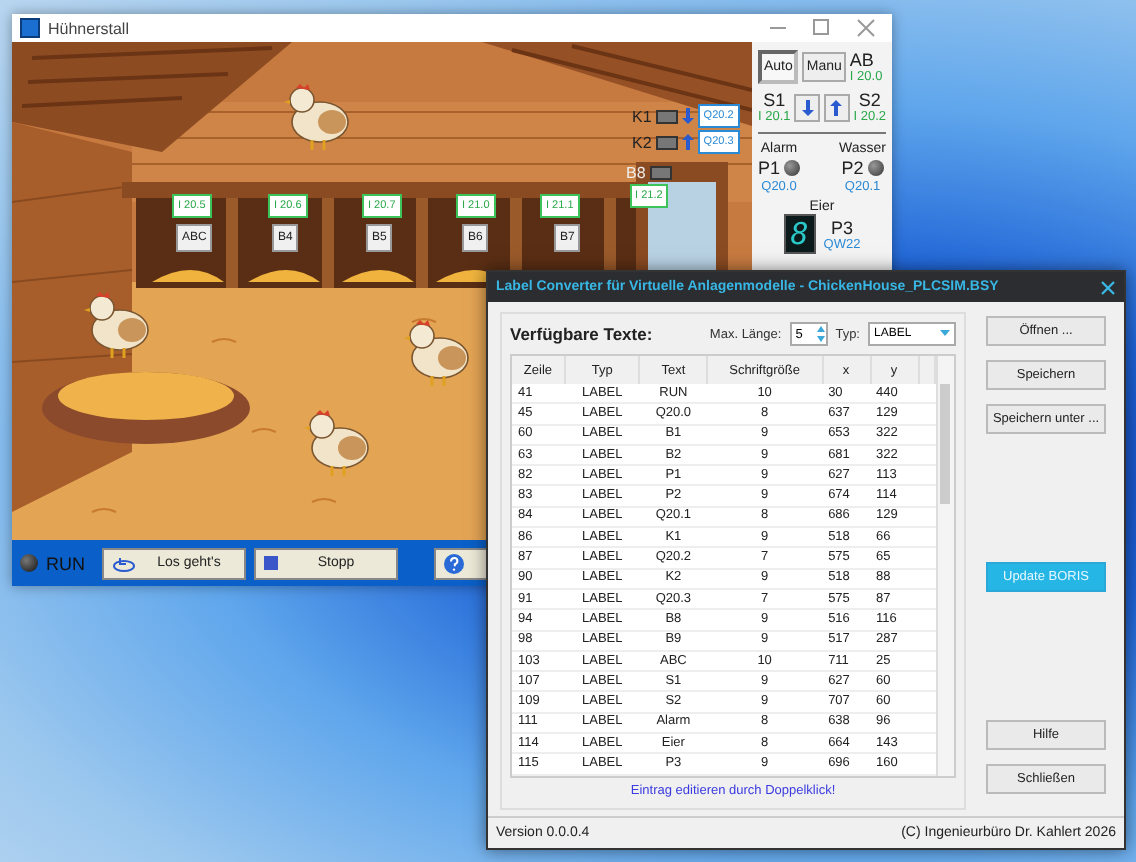 The image size is (1136, 862). Describe the element at coordinates (820, 334) in the screenshot. I see `spin-arrows-icon` at that location.